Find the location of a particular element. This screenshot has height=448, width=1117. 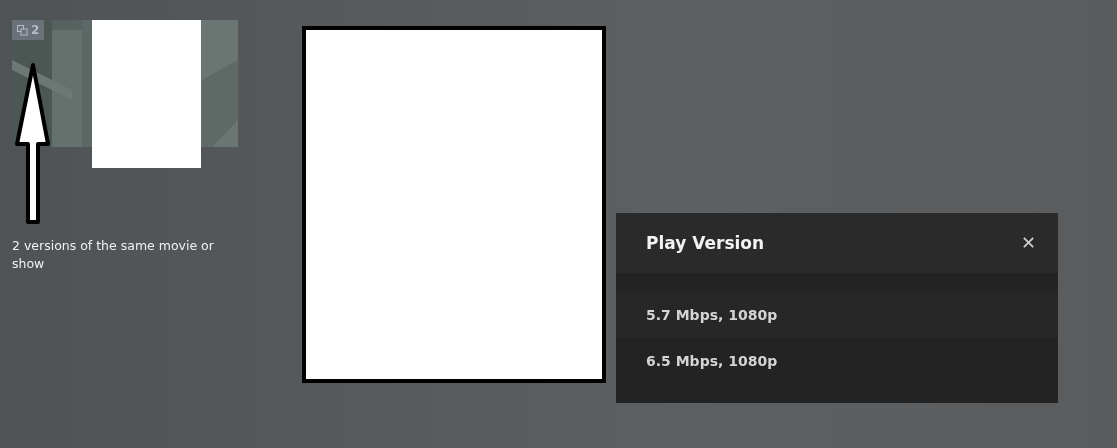

version-option: 6.5 Mbps, 1080p is located at coordinates (712, 361).